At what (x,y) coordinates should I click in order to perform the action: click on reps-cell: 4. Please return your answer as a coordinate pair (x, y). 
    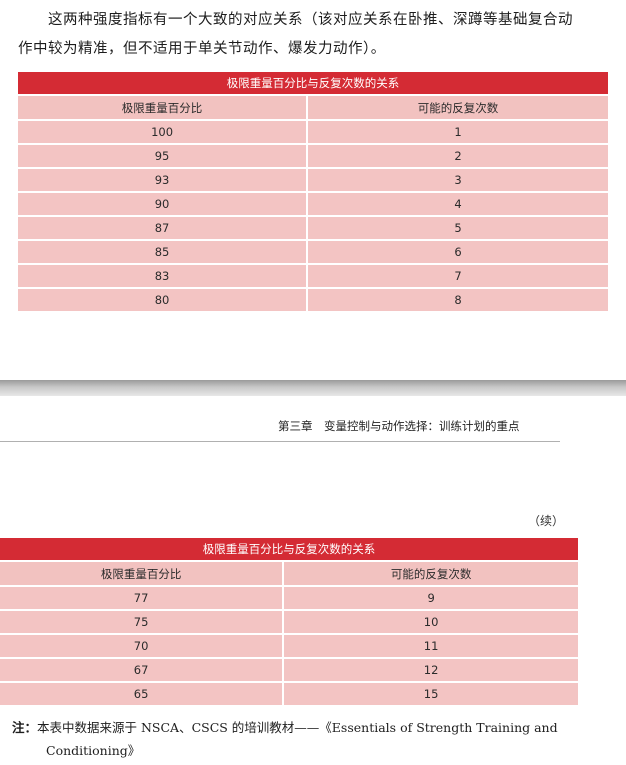
    Looking at the image, I should click on (457, 203).